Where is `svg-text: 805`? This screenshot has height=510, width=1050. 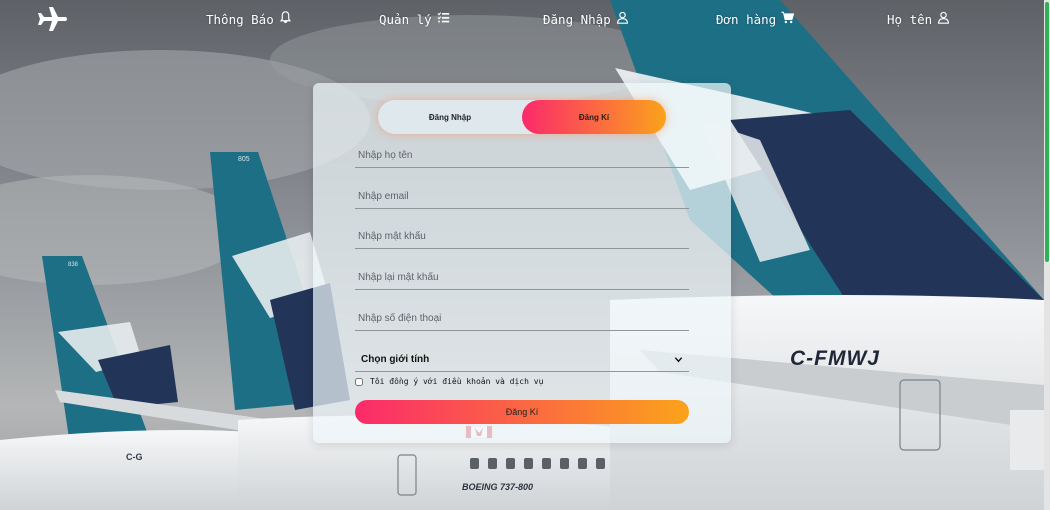
svg-text: 805 is located at coordinates (244, 159).